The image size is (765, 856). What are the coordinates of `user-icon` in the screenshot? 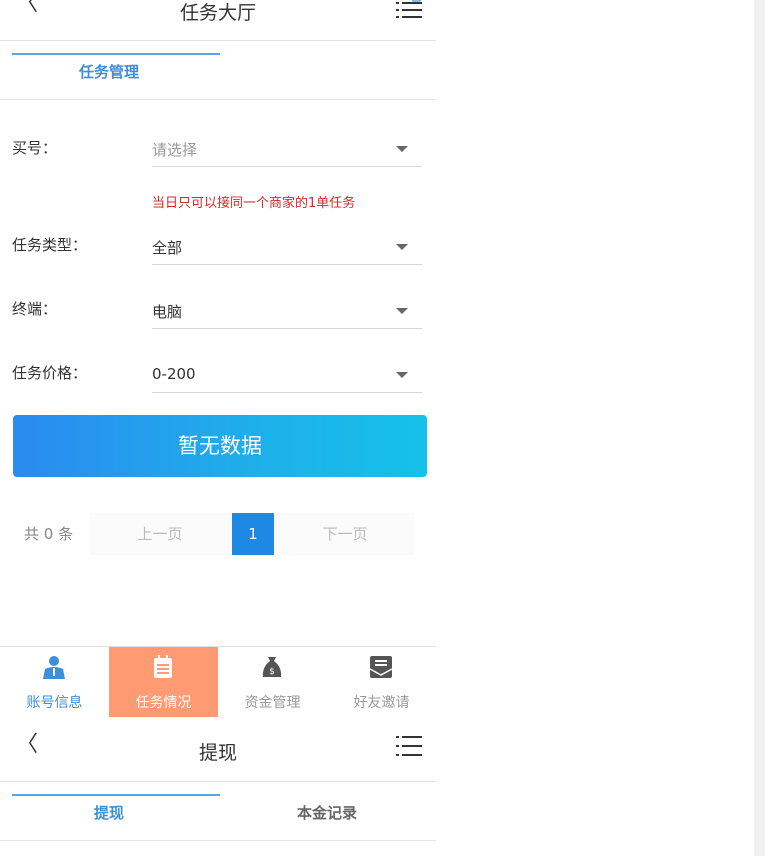 It's located at (54, 667).